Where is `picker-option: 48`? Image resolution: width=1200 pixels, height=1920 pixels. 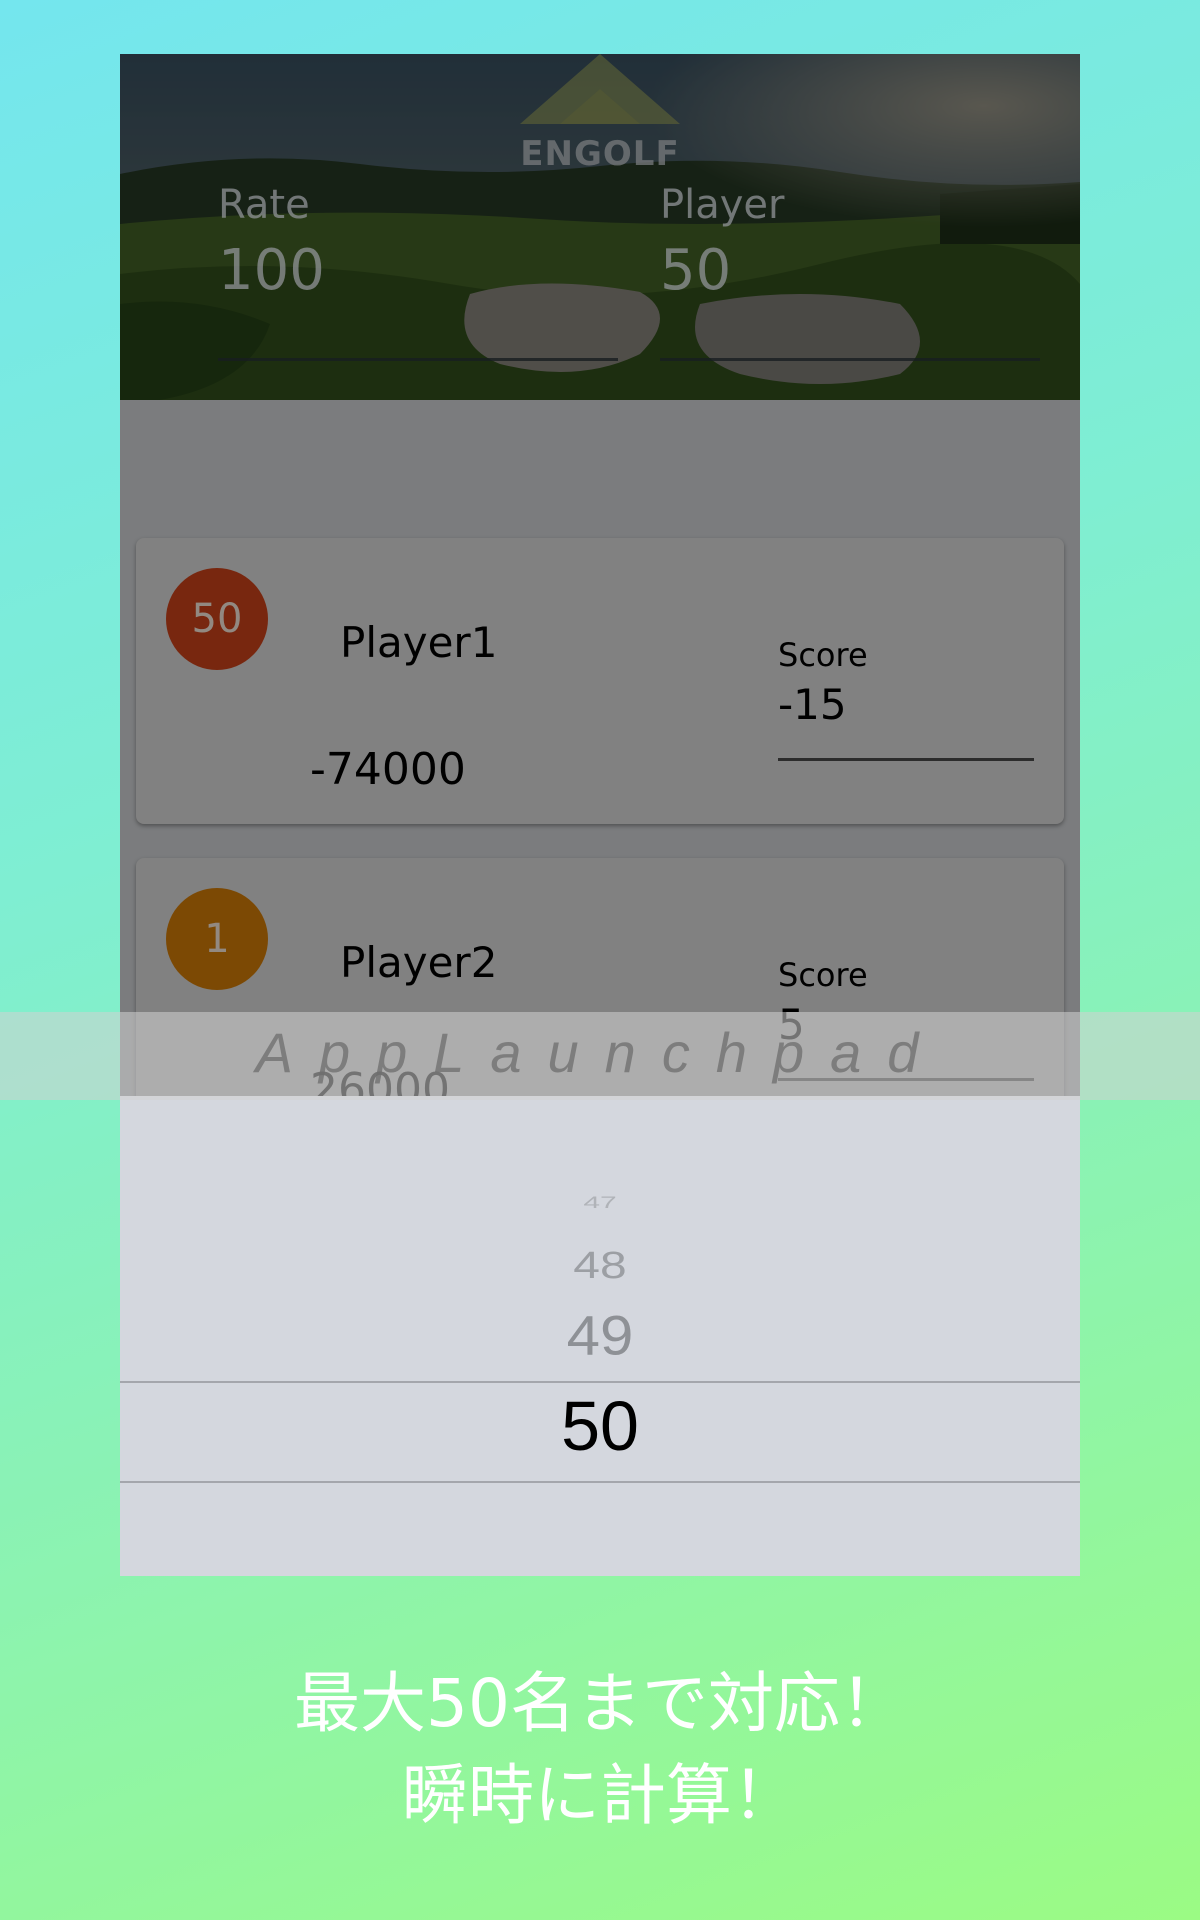
picker-option: 48 is located at coordinates (600, 1266).